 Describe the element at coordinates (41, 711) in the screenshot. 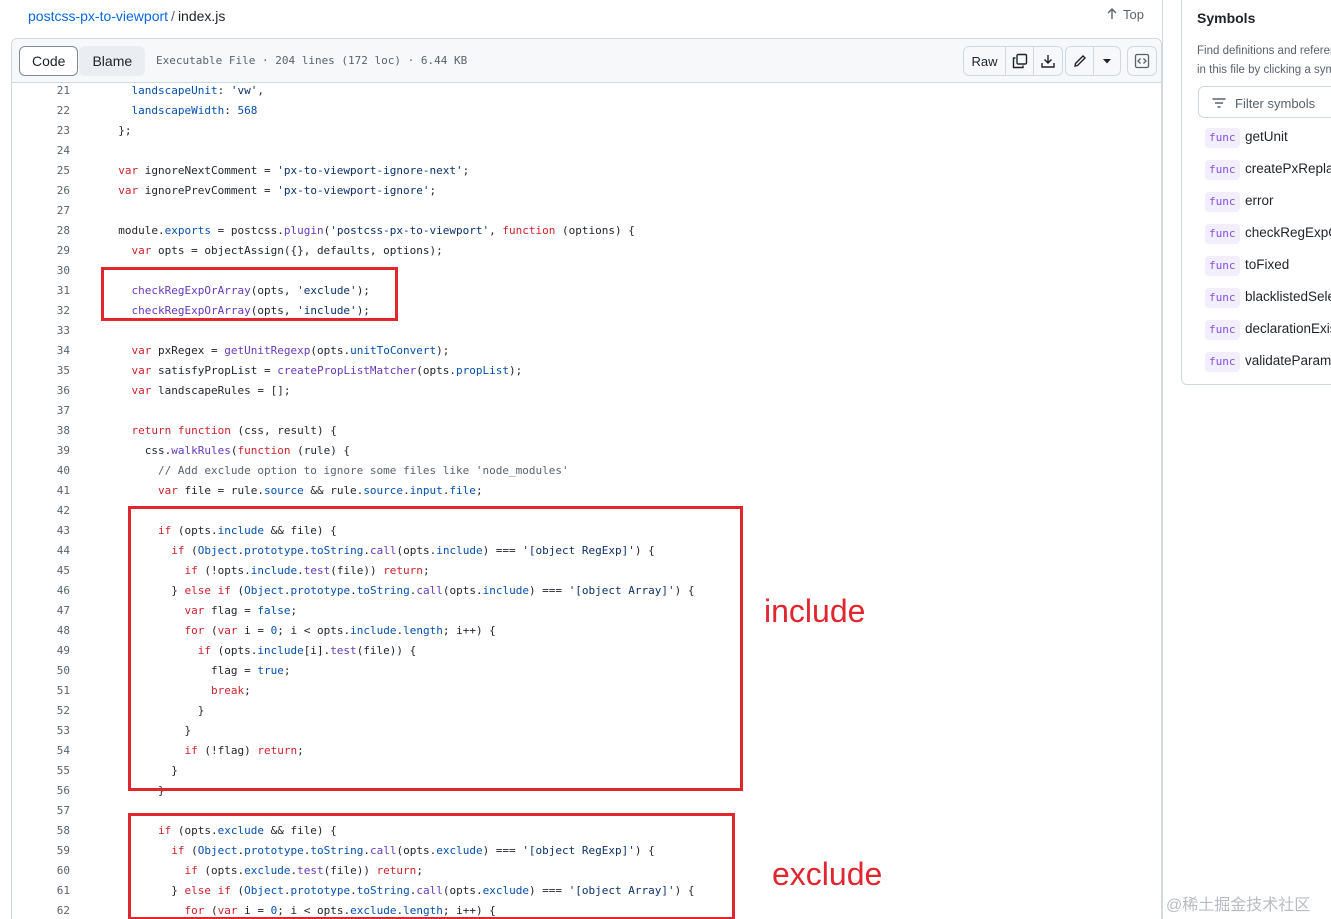

I see `line-number: 52` at that location.